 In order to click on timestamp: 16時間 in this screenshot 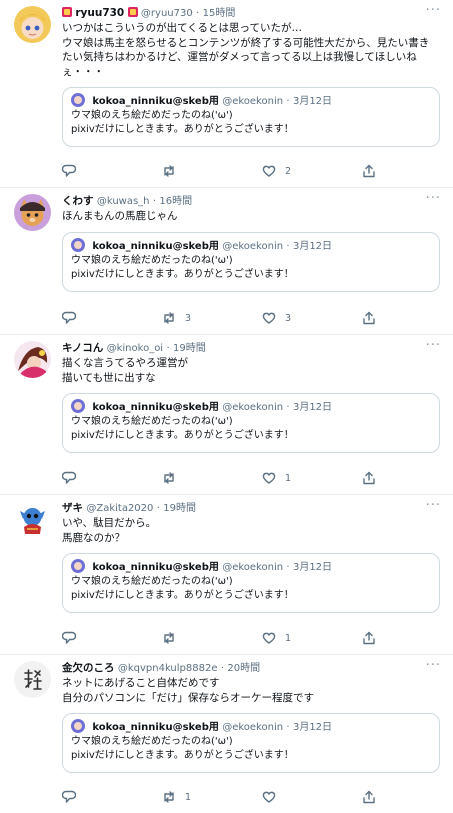, I will do `click(175, 201)`.